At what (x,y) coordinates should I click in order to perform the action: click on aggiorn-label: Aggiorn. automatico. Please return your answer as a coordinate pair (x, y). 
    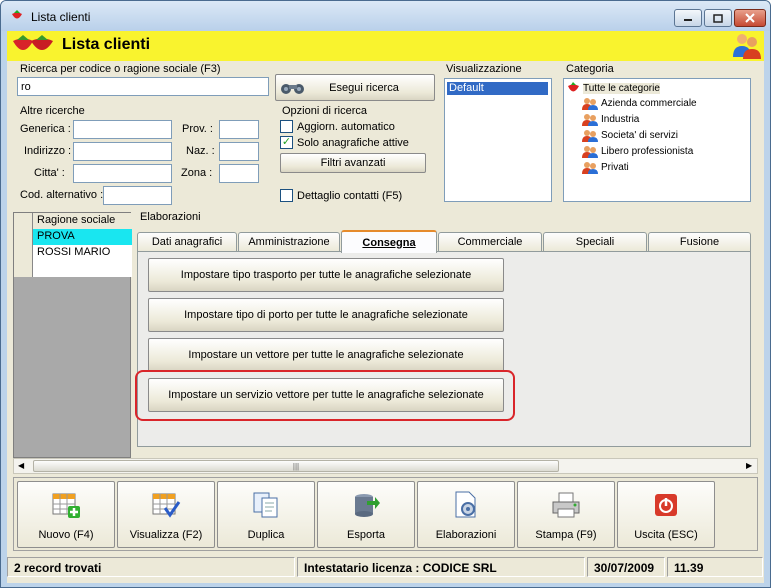
    Looking at the image, I should click on (346, 126).